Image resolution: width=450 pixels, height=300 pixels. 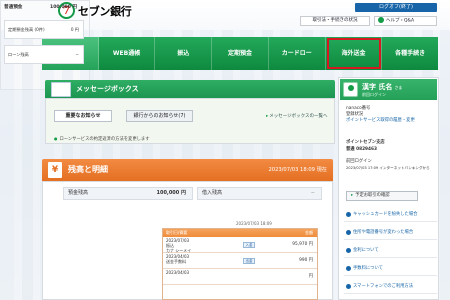 I want to click on message-box-title: メッセージボックス, so click(x=107, y=89).